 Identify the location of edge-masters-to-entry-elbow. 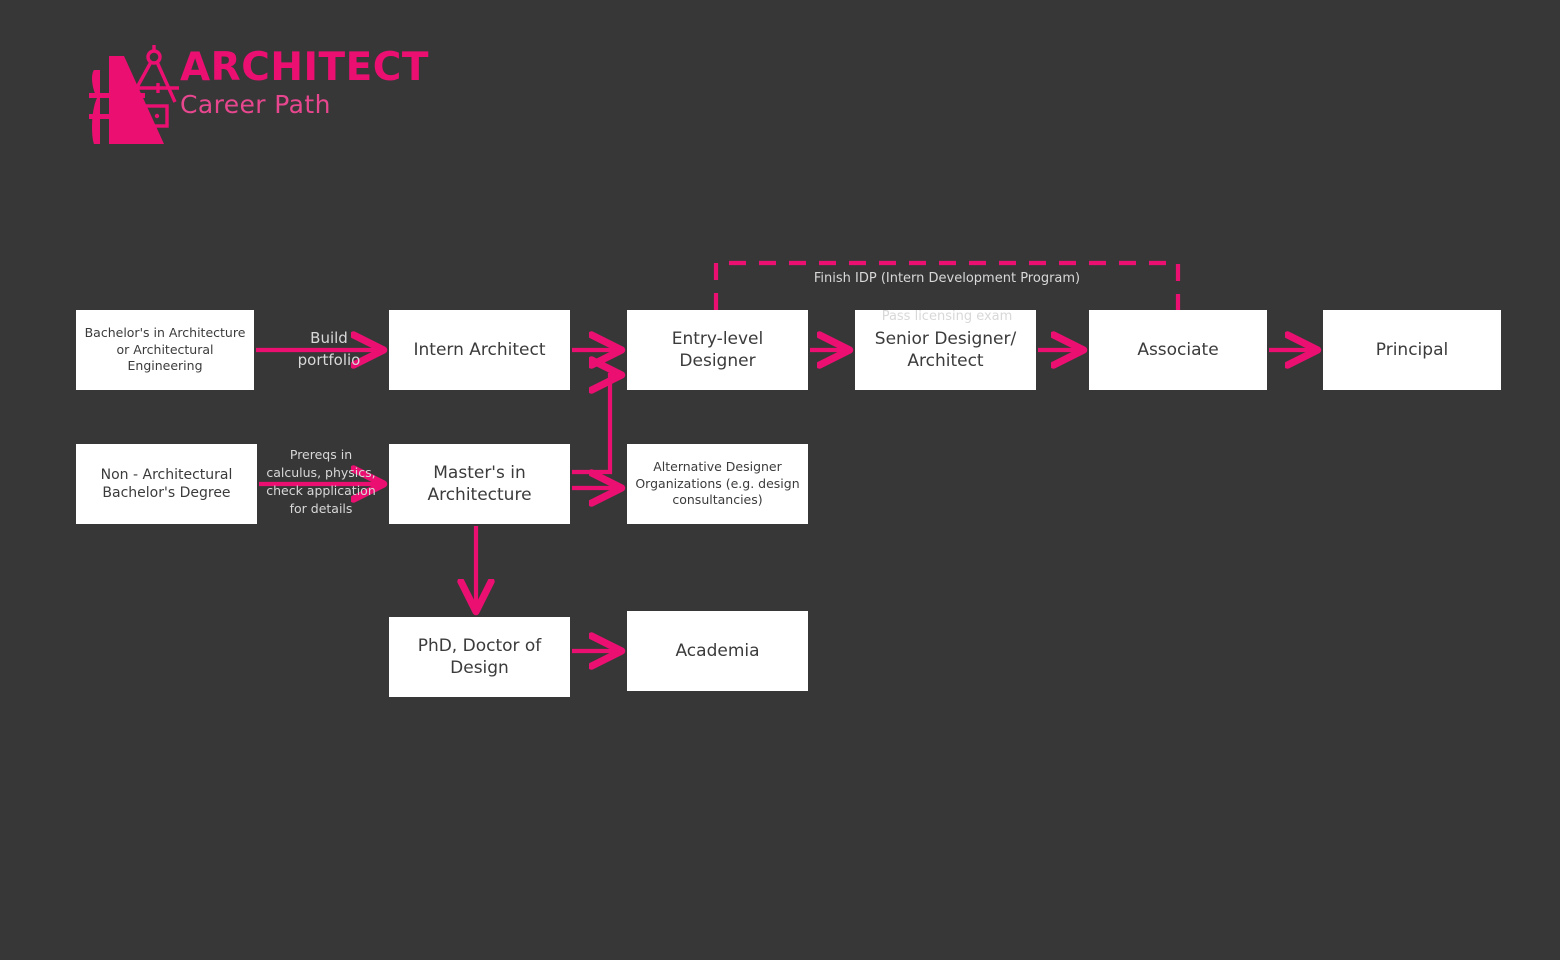
(596, 425).